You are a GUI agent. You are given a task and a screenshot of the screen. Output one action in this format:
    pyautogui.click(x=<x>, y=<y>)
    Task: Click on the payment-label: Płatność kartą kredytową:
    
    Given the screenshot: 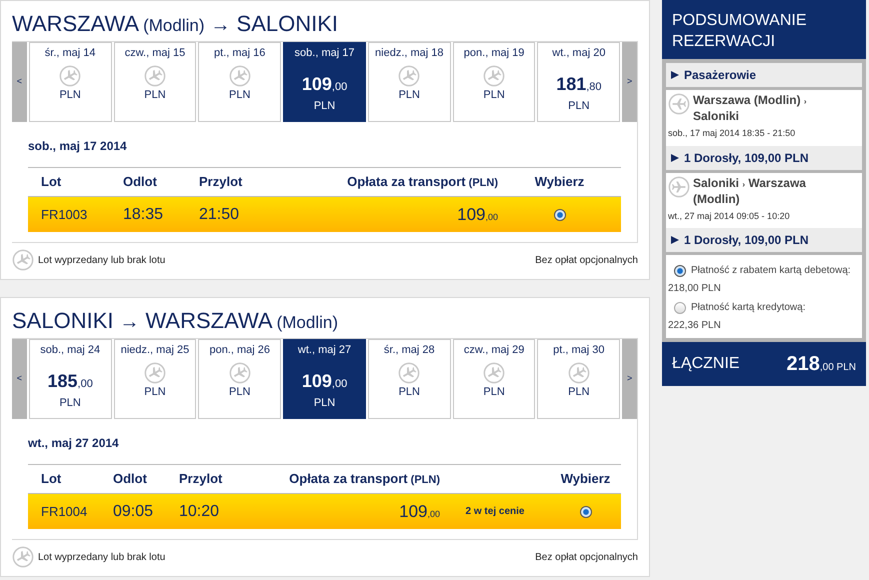 What is the action you would take?
    pyautogui.click(x=748, y=308)
    